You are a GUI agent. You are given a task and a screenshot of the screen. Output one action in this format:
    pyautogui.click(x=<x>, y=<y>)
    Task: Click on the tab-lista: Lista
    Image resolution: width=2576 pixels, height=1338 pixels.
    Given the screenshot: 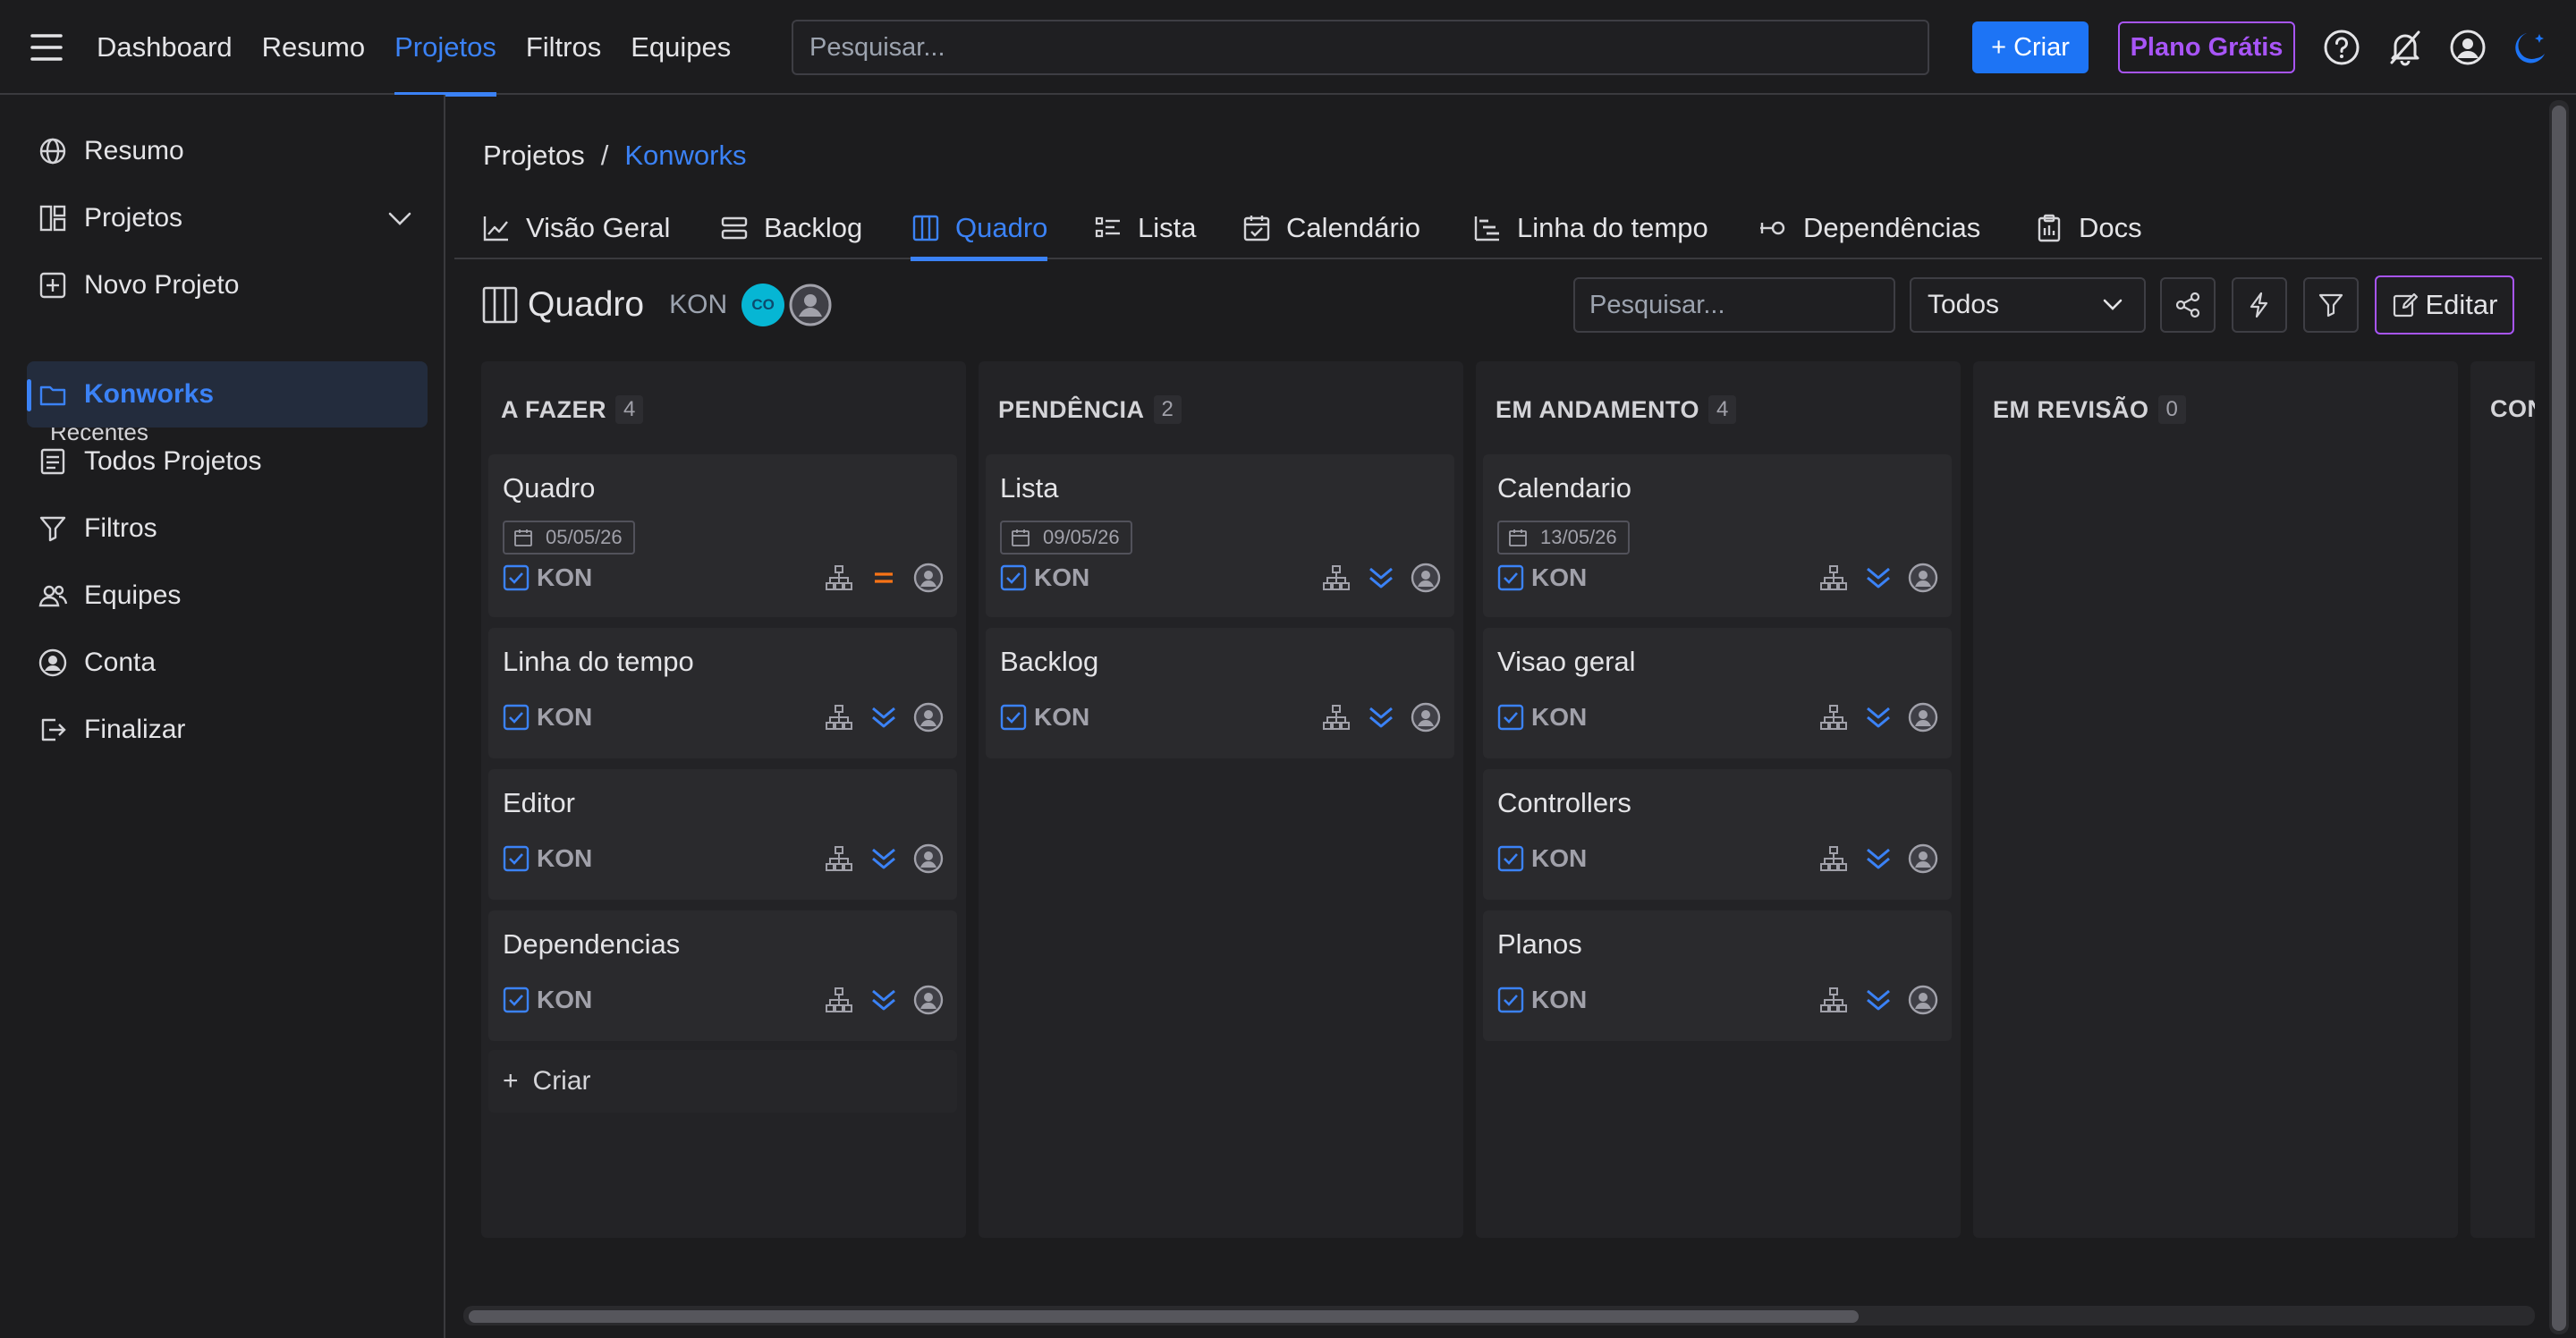 What is the action you would take?
    pyautogui.click(x=1144, y=228)
    